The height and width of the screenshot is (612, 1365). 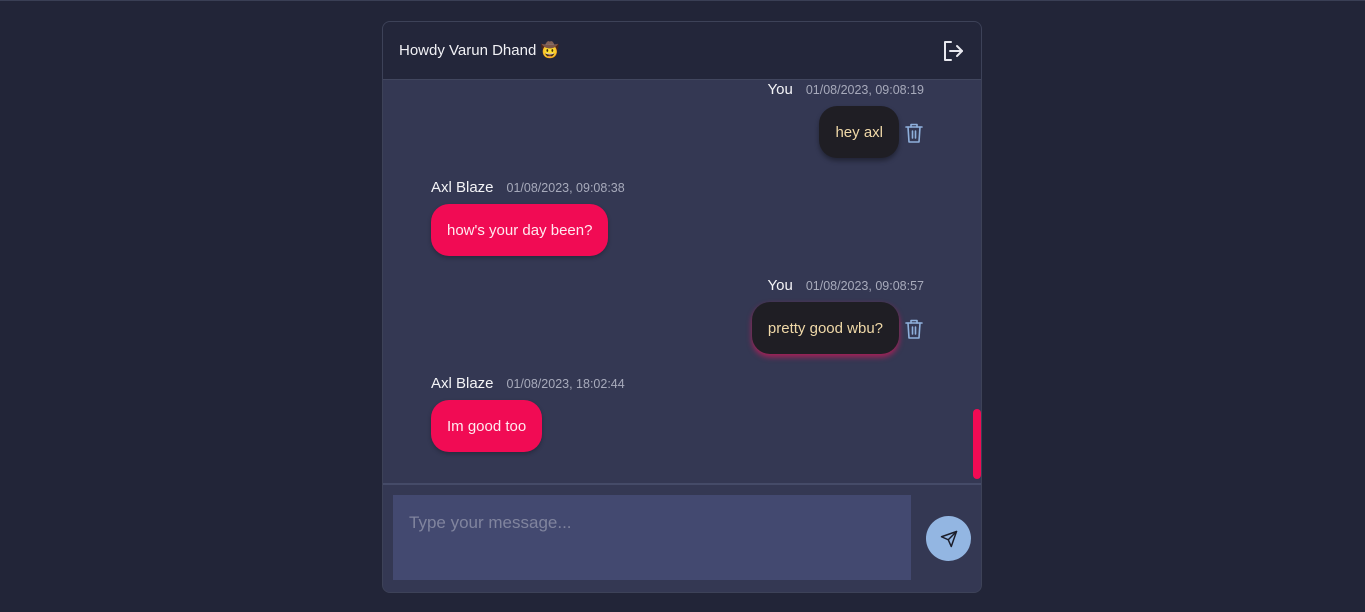 I want to click on scrollbar-thumb, so click(x=977, y=444).